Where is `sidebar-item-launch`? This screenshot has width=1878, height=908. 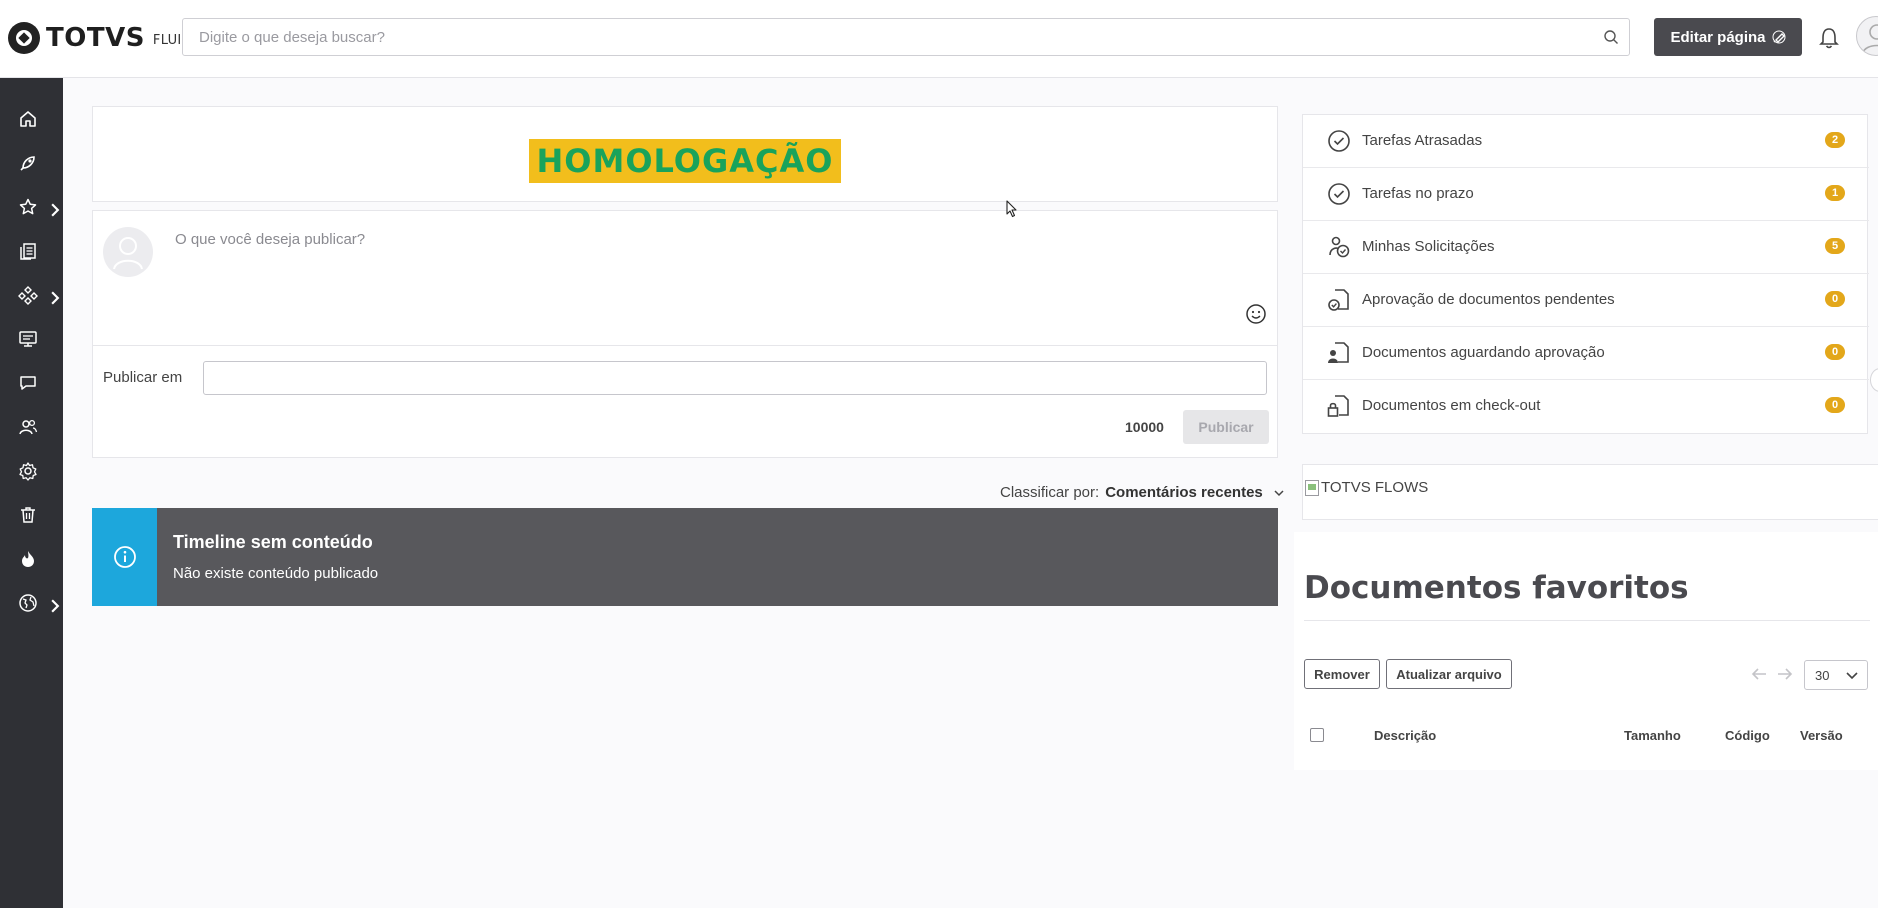
sidebar-item-launch is located at coordinates (31, 163).